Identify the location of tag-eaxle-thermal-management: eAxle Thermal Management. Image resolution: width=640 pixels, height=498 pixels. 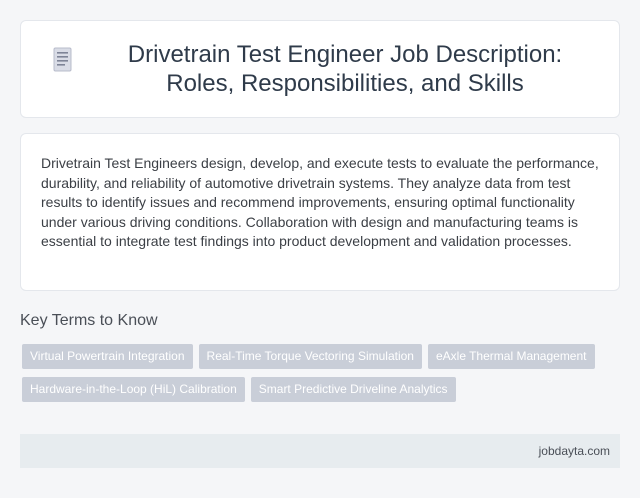
(511, 356).